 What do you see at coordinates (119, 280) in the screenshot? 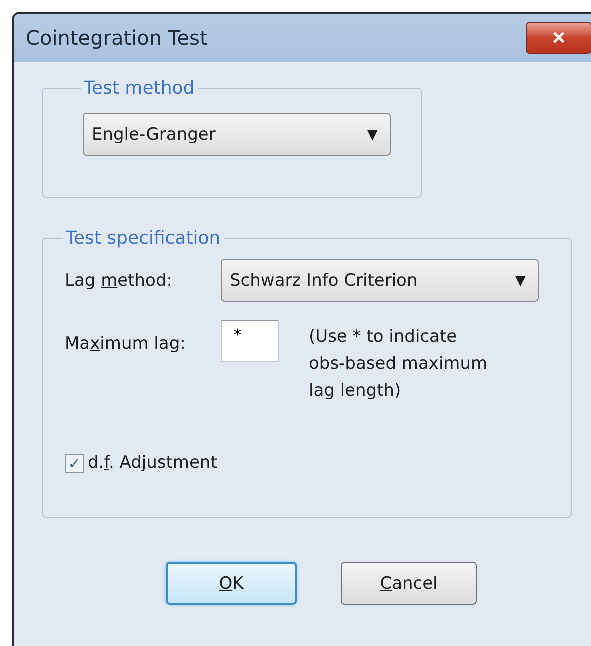
I see `lag-method-label: Lag method:` at bounding box center [119, 280].